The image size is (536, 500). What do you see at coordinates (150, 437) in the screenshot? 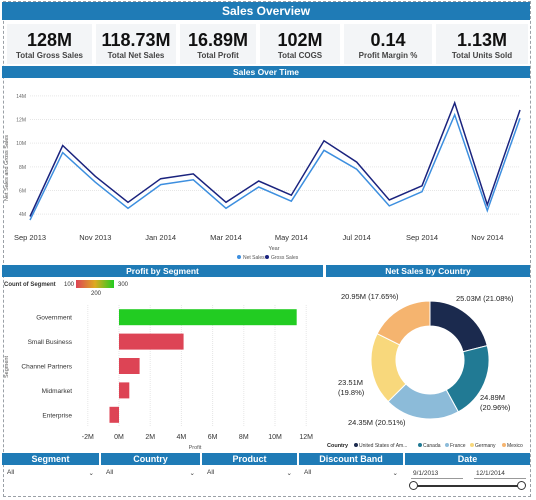
I see `bar-x-tick: 2M` at bounding box center [150, 437].